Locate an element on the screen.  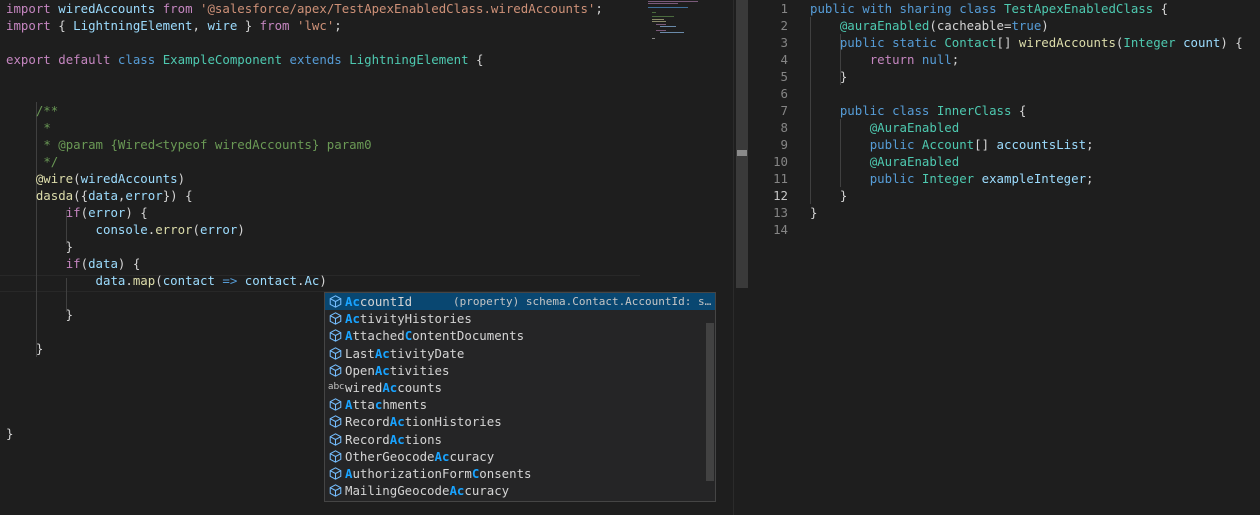
code-token: from is located at coordinates (177, 8).